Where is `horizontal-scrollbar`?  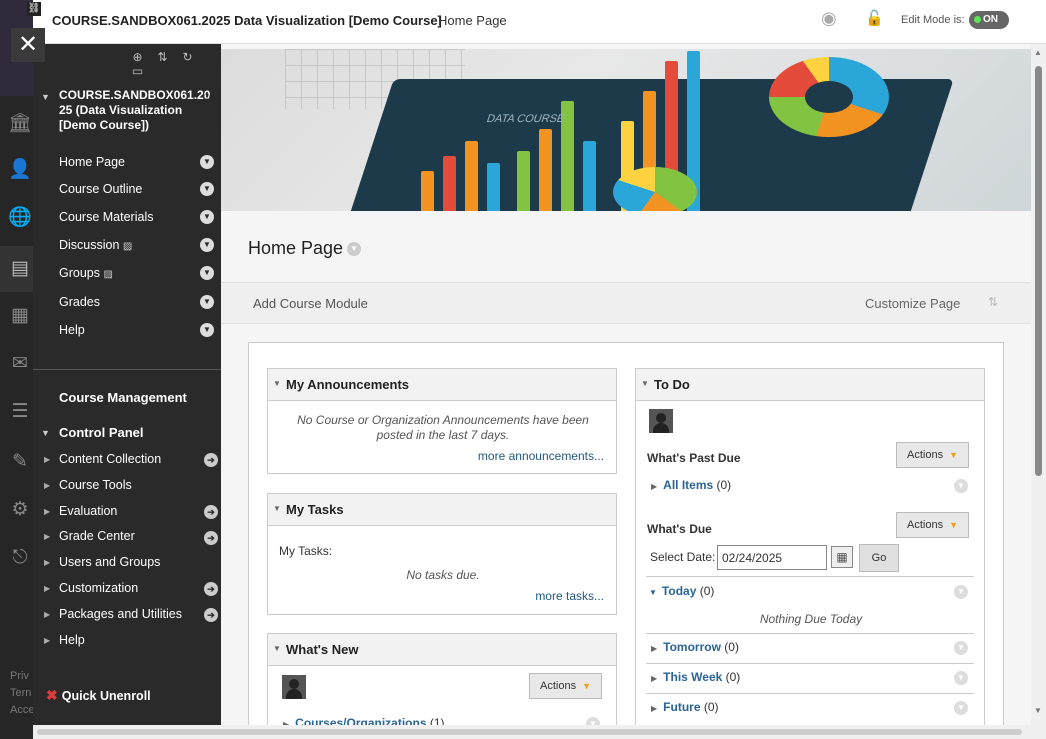
horizontal-scrollbar is located at coordinates (539, 732).